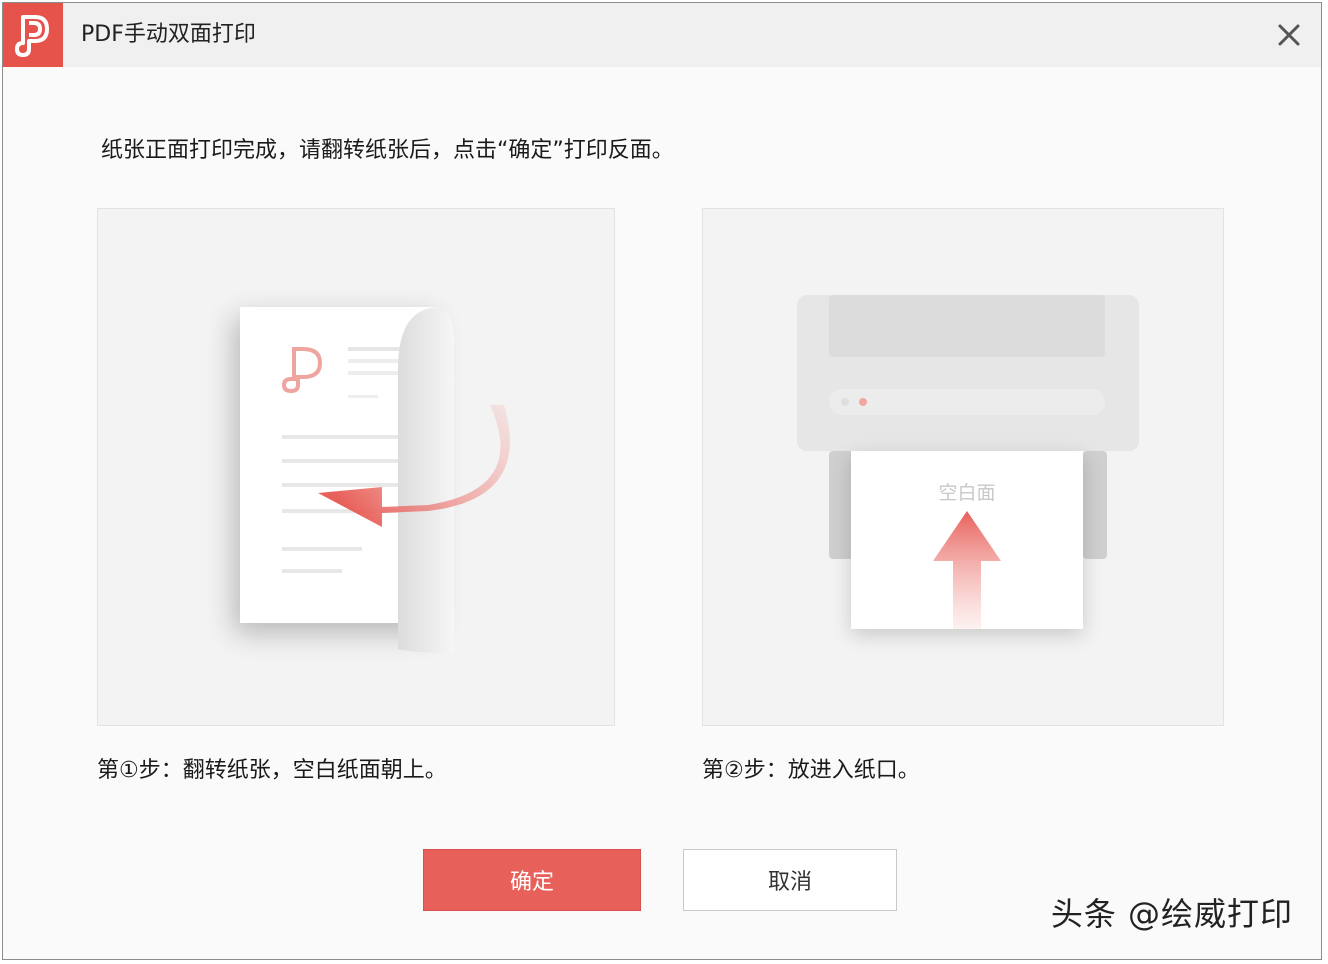 This screenshot has height=964, width=1328. What do you see at coordinates (811, 770) in the screenshot?
I see `step2-label: 第②步：放进入纸口。` at bounding box center [811, 770].